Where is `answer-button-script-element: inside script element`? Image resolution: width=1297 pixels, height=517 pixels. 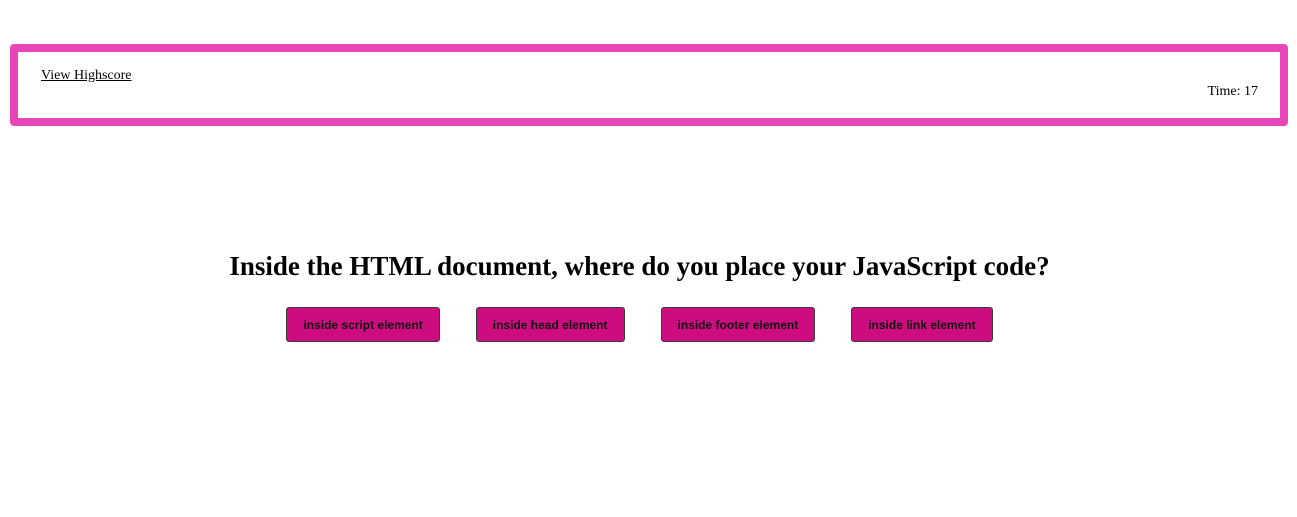 answer-button-script-element: inside script element is located at coordinates (363, 324).